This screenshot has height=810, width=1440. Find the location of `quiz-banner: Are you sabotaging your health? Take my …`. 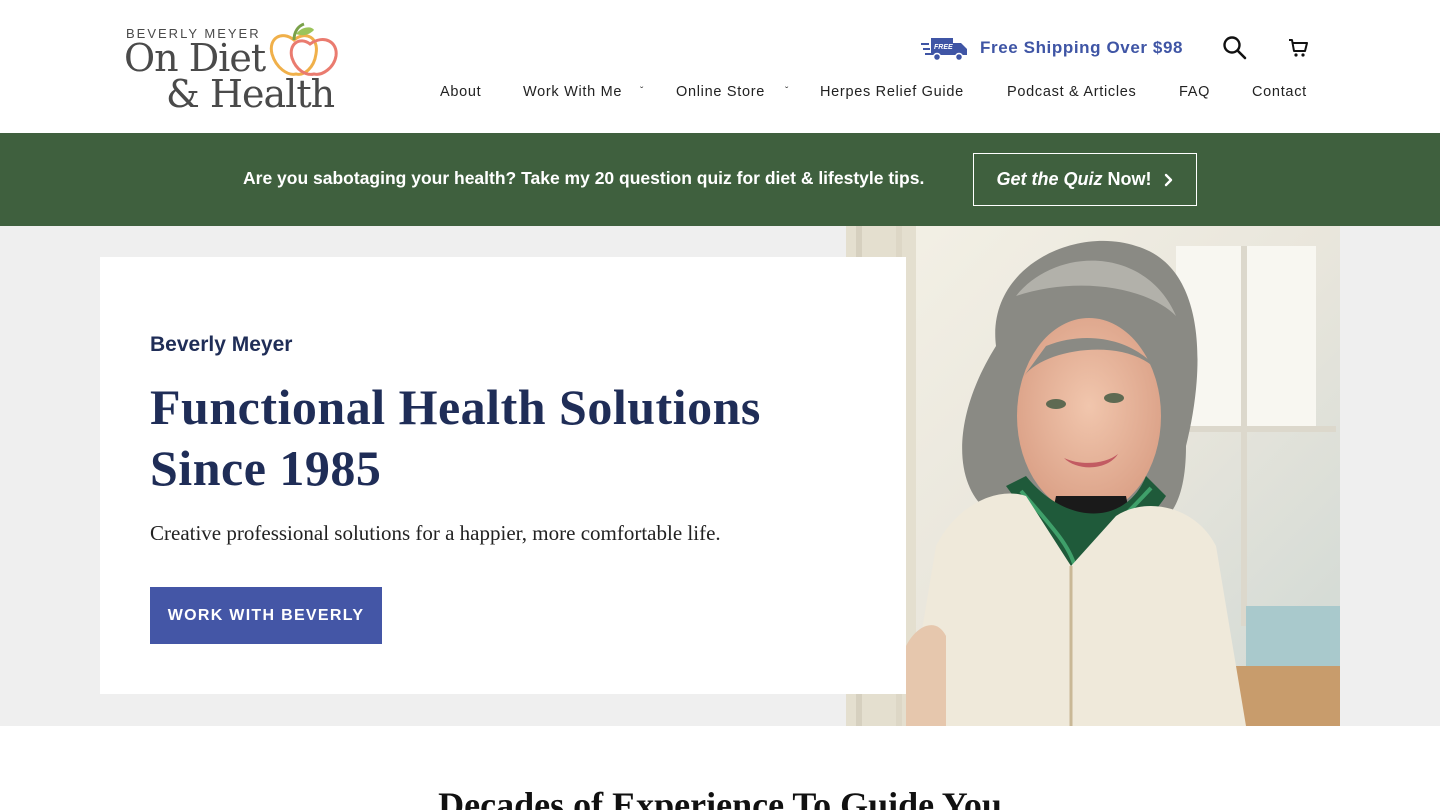

quiz-banner: Are you sabotaging your health? Take my … is located at coordinates (720, 179).